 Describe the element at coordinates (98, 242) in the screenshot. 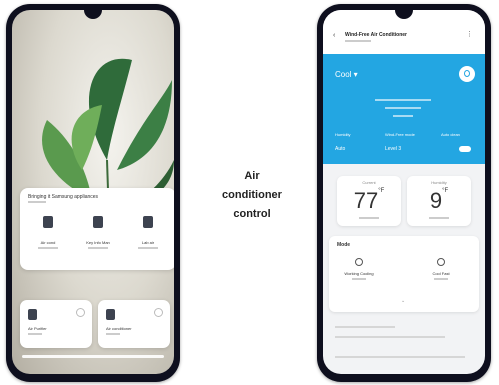

I see `device-label: Key Info Man` at that location.